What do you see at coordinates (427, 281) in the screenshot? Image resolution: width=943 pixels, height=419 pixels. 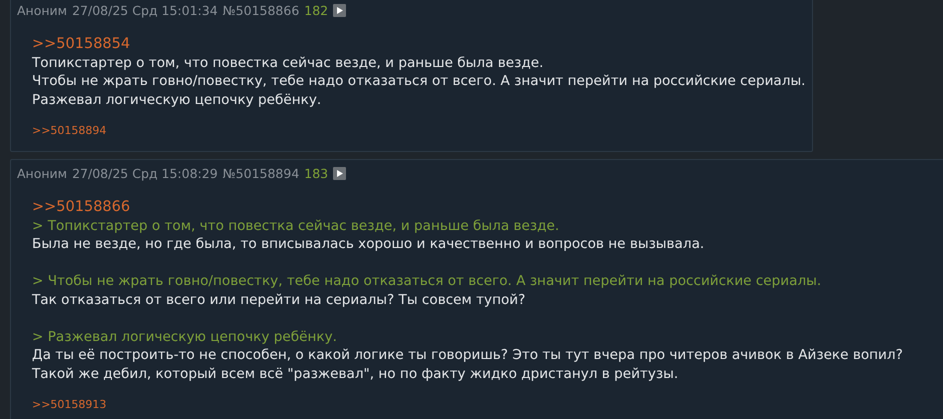 I see `quote-text: > Чтобы не жрать говно/повестку, тебе надо отказаться от всего. А значит перейти на российские сериалы.` at bounding box center [427, 281].